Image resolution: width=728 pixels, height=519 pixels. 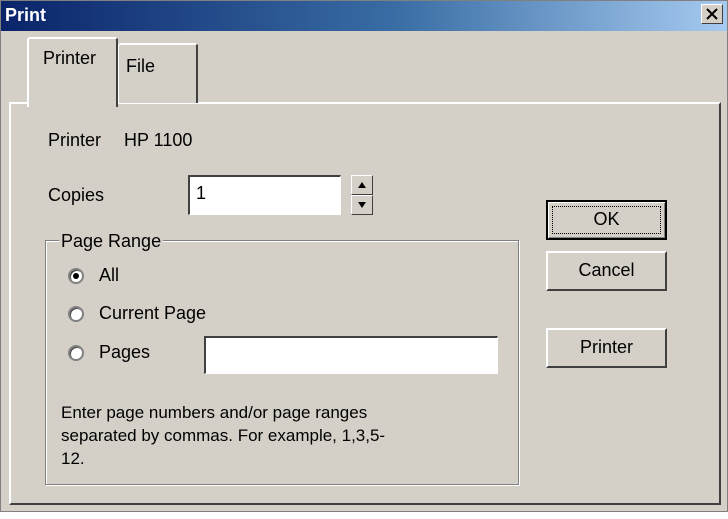 What do you see at coordinates (75, 140) in the screenshot?
I see `printer-label: Printer` at bounding box center [75, 140].